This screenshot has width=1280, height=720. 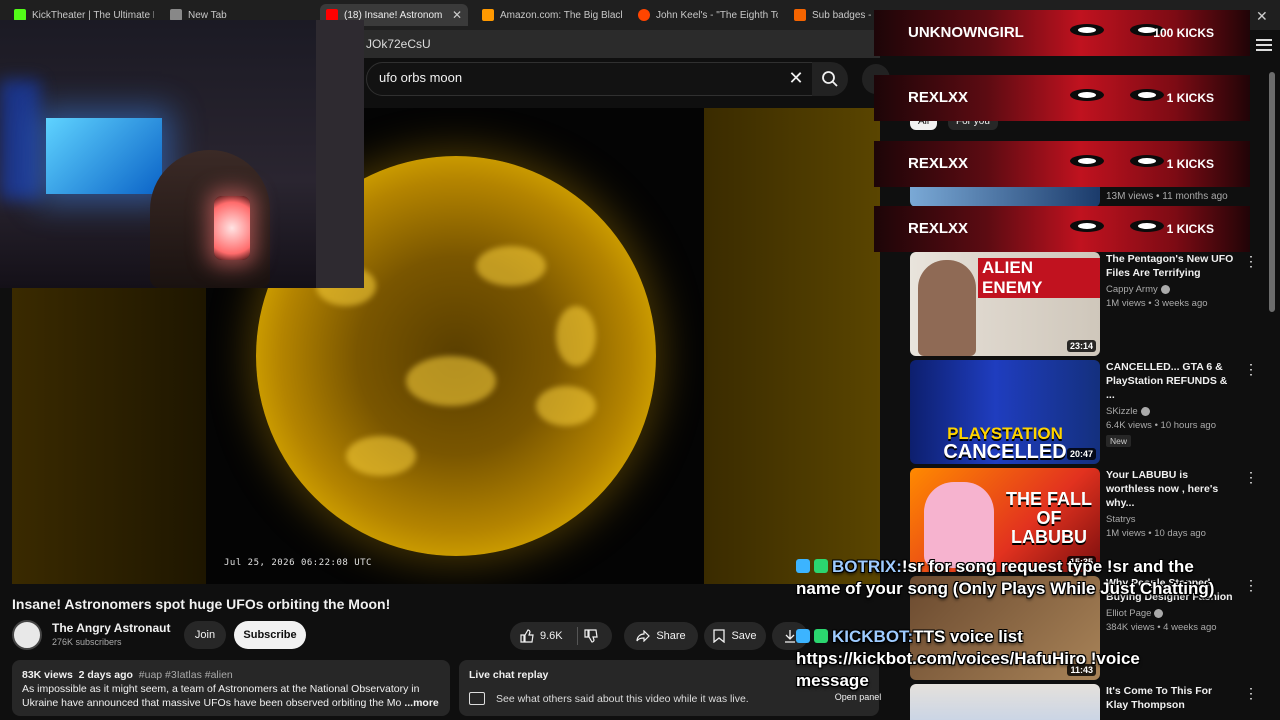 What do you see at coordinates (1005, 304) in the screenshot?
I see `video-thumbnail: ALIEN ENEMY 23:14` at bounding box center [1005, 304].